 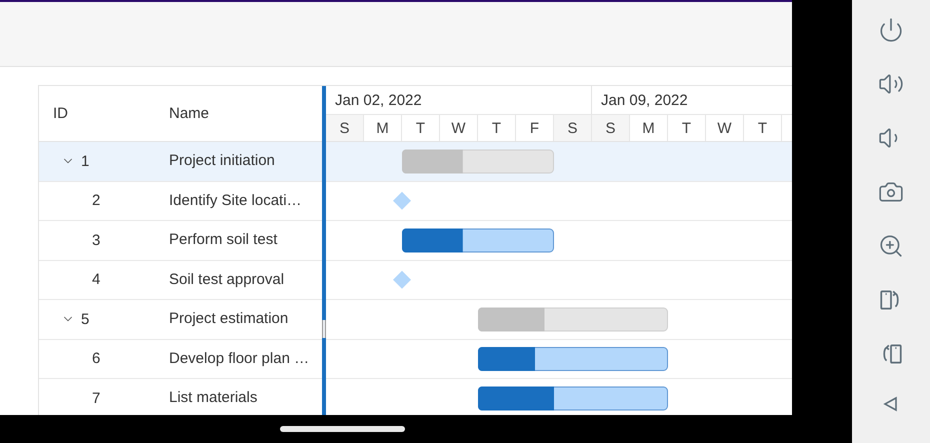 I want to click on name-cell: Soil test approval, so click(x=226, y=279).